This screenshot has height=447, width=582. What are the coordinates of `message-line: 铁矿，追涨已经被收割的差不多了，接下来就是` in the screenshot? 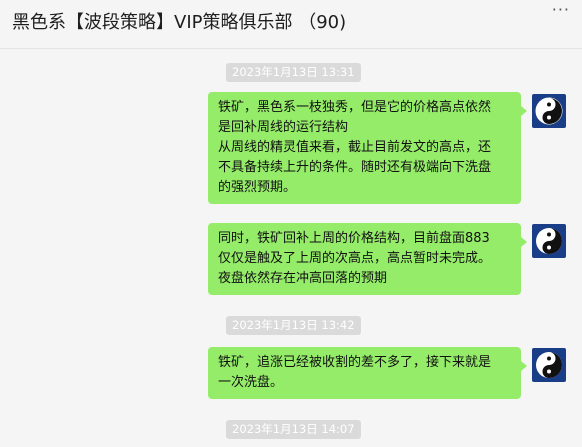 It's located at (355, 362).